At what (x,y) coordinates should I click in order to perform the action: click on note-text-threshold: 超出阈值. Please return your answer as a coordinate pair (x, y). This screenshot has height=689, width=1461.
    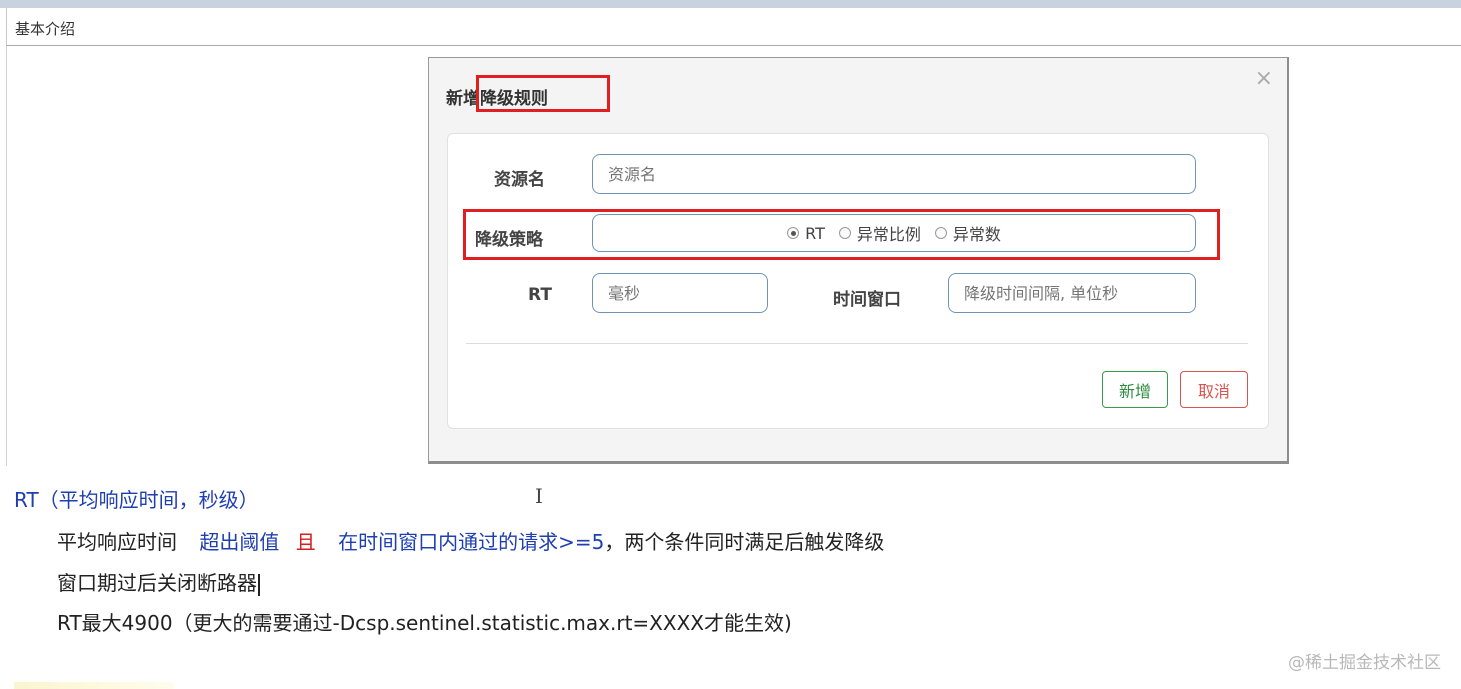
    Looking at the image, I should click on (239, 542).